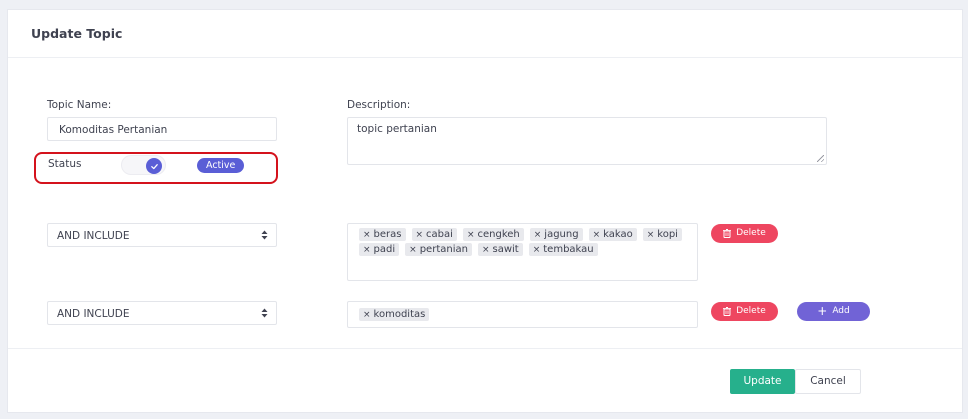 Image resolution: width=968 pixels, height=419 pixels. I want to click on keyword-tag-label: sawit, so click(505, 249).